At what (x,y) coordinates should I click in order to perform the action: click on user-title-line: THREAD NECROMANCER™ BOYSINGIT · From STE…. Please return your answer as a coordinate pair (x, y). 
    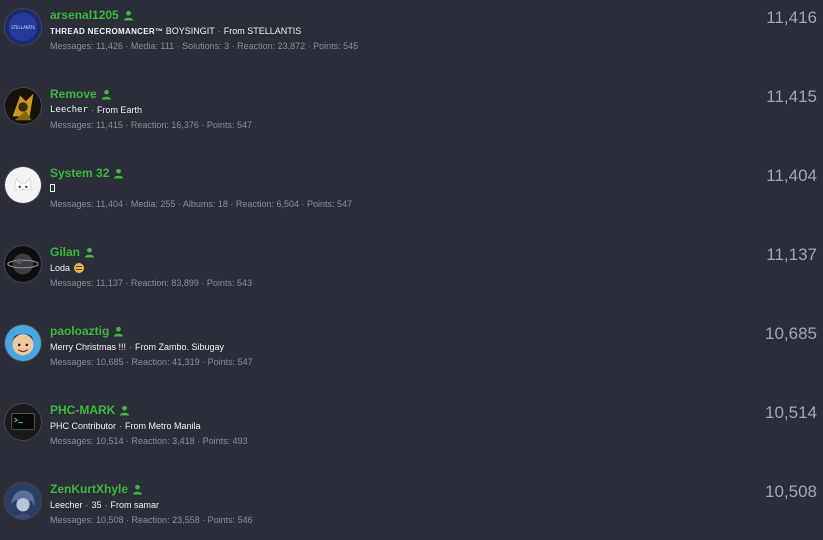
    Looking at the image, I should click on (176, 31).